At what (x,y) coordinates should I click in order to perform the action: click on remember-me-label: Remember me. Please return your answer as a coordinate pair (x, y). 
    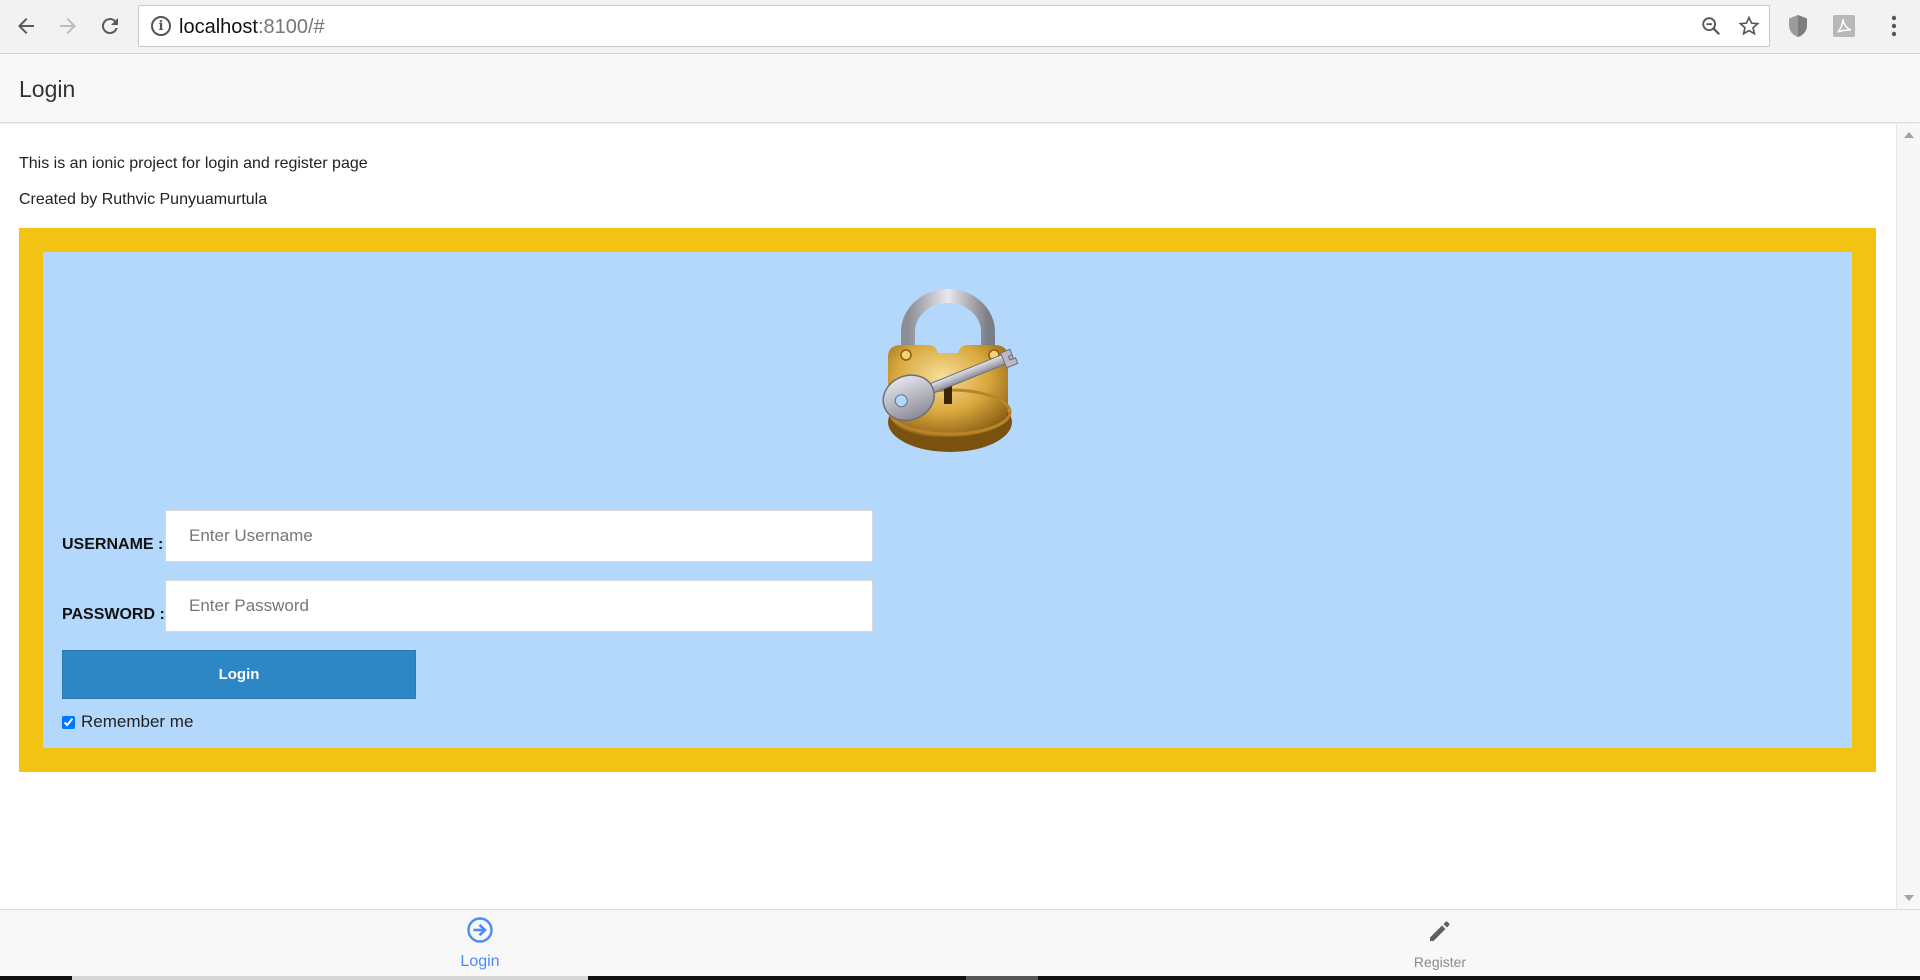
    Looking at the image, I should click on (137, 721).